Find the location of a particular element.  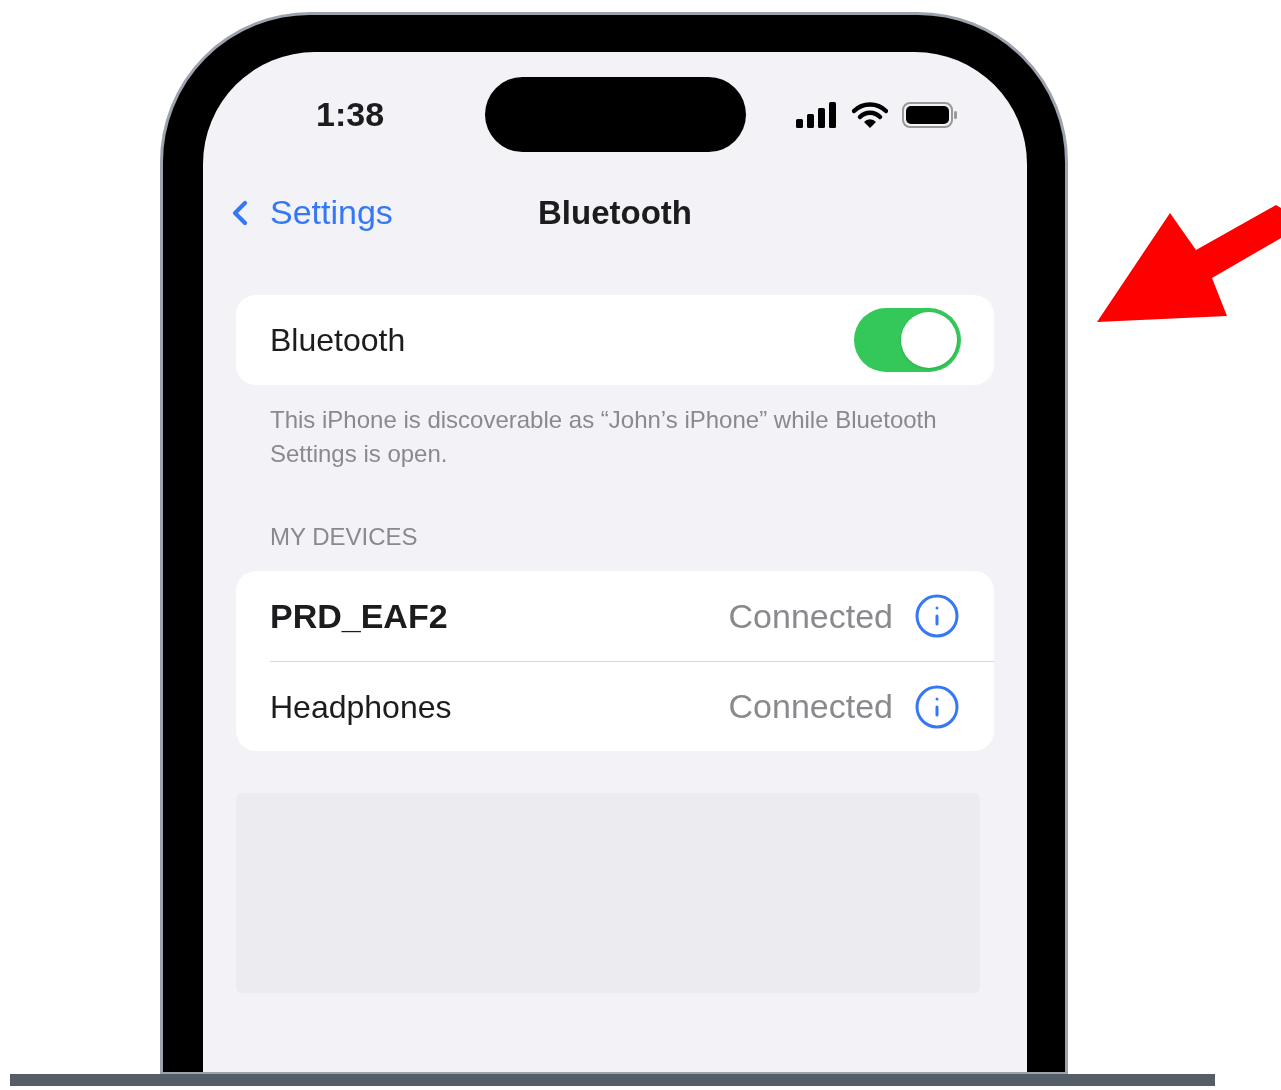

bluetooth-label: Bluetooth is located at coordinates (338, 340).